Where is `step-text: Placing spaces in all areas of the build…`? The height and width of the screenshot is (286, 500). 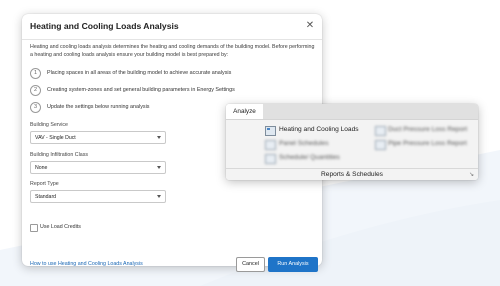 step-text: Placing spaces in all areas of the build… is located at coordinates (139, 73).